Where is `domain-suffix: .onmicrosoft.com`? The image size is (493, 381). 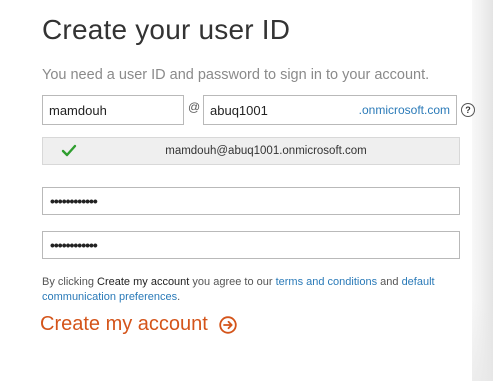
domain-suffix: .onmicrosoft.com is located at coordinates (404, 110).